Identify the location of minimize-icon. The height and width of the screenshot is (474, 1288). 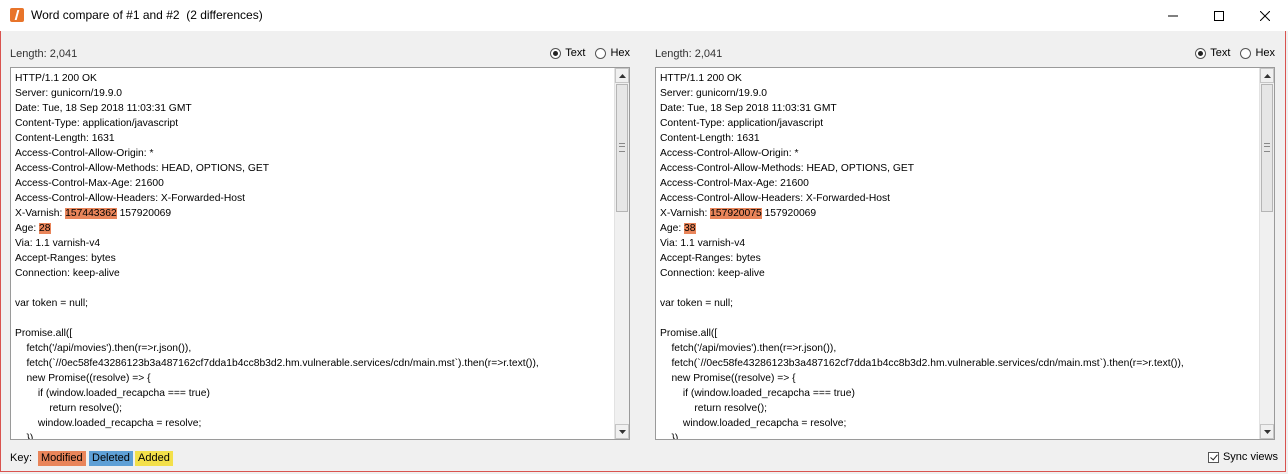
(1173, 15).